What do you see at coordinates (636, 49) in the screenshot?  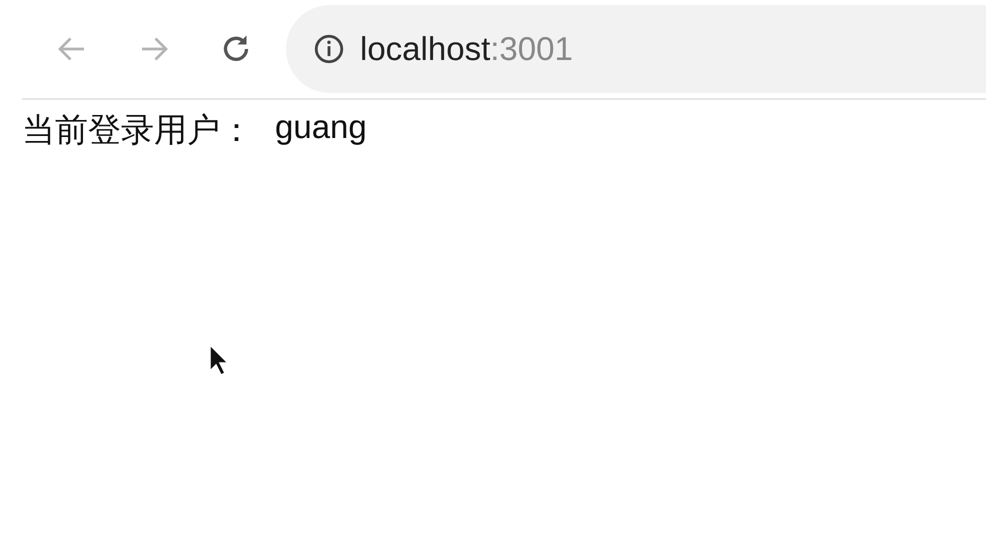 I see `address-bar: localhost:3001` at bounding box center [636, 49].